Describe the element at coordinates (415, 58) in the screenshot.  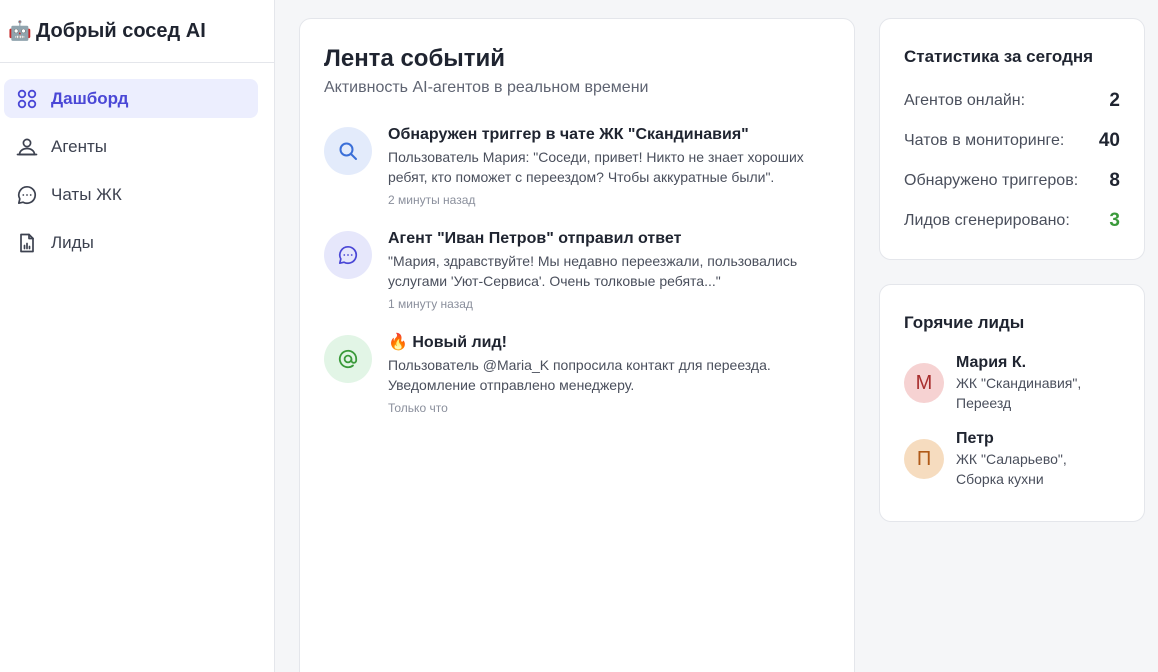
I see `feed-title: Лента событий` at that location.